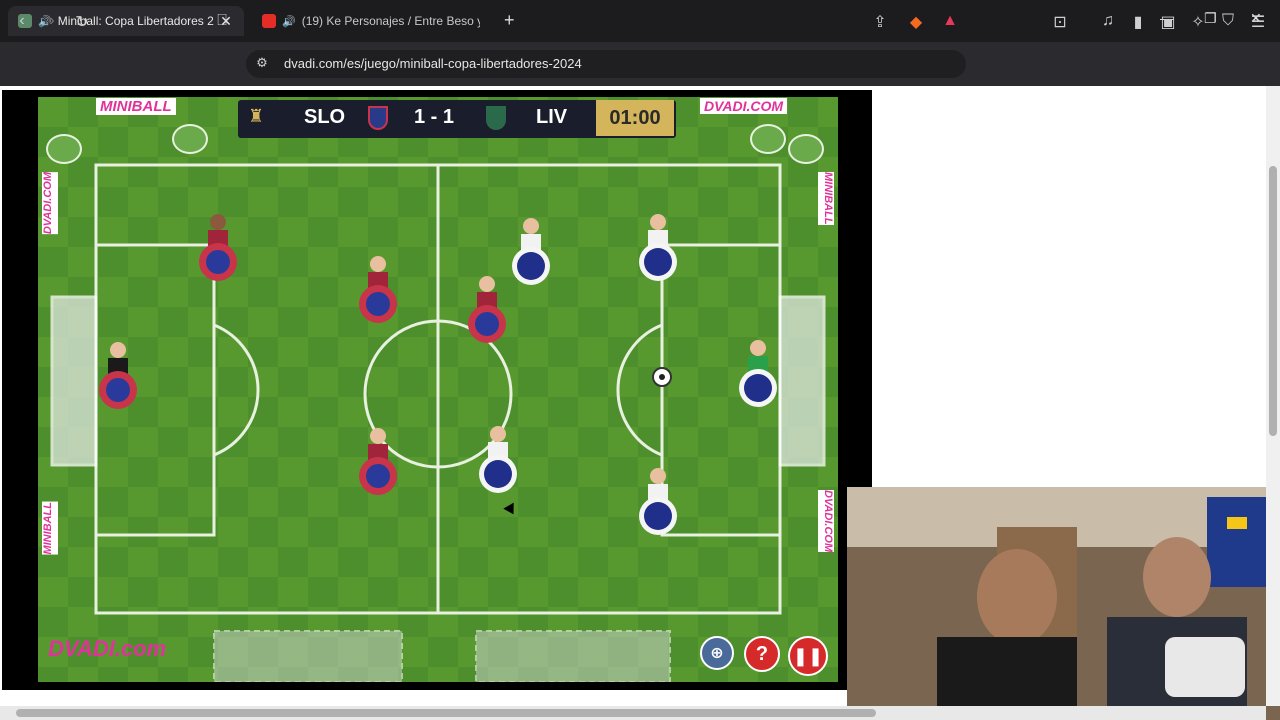 Image resolution: width=1280 pixels, height=720 pixels. What do you see at coordinates (744, 106) in the screenshot?
I see `banner-dvadi: DVADI.COM` at bounding box center [744, 106].